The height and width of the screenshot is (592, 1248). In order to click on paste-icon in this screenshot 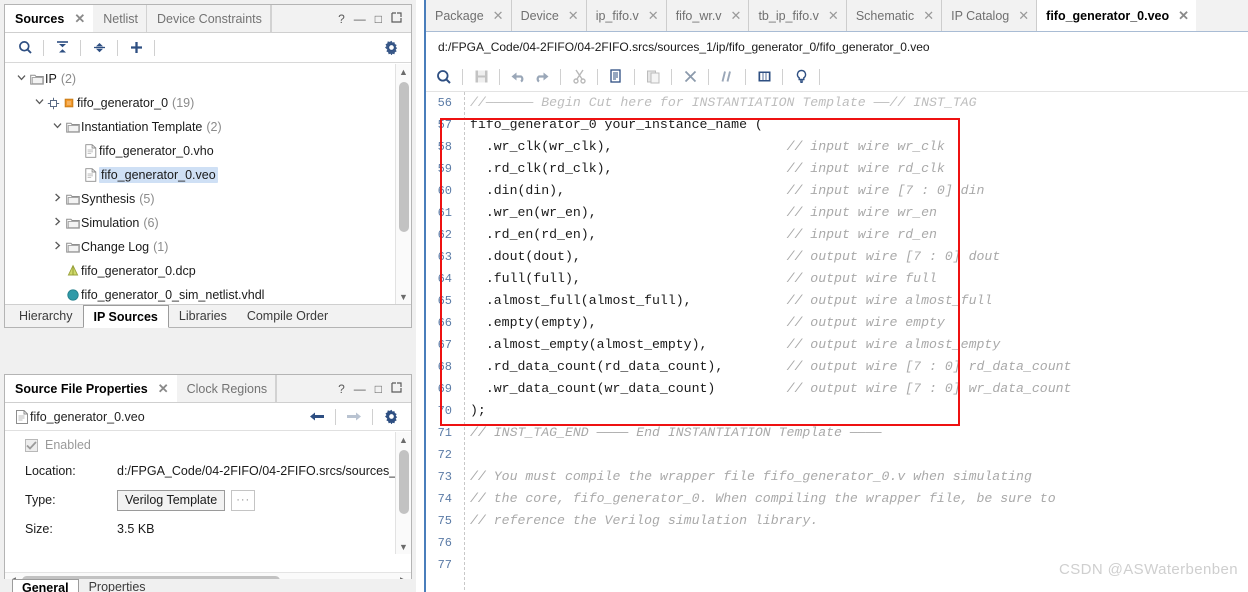, I will do `click(653, 77)`.